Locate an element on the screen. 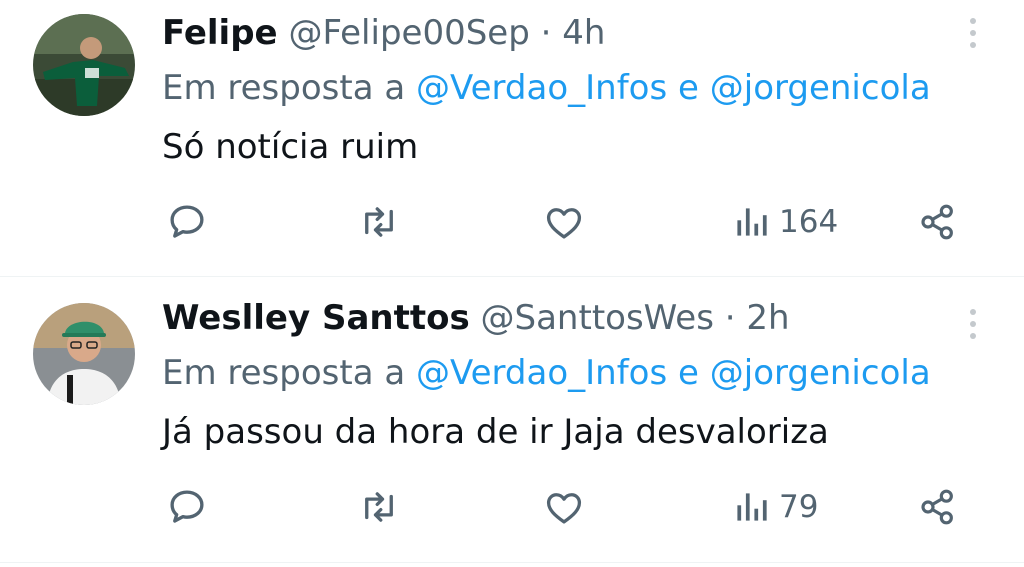 The image size is (1024, 567). views-button: 79 is located at coordinates (775, 507).